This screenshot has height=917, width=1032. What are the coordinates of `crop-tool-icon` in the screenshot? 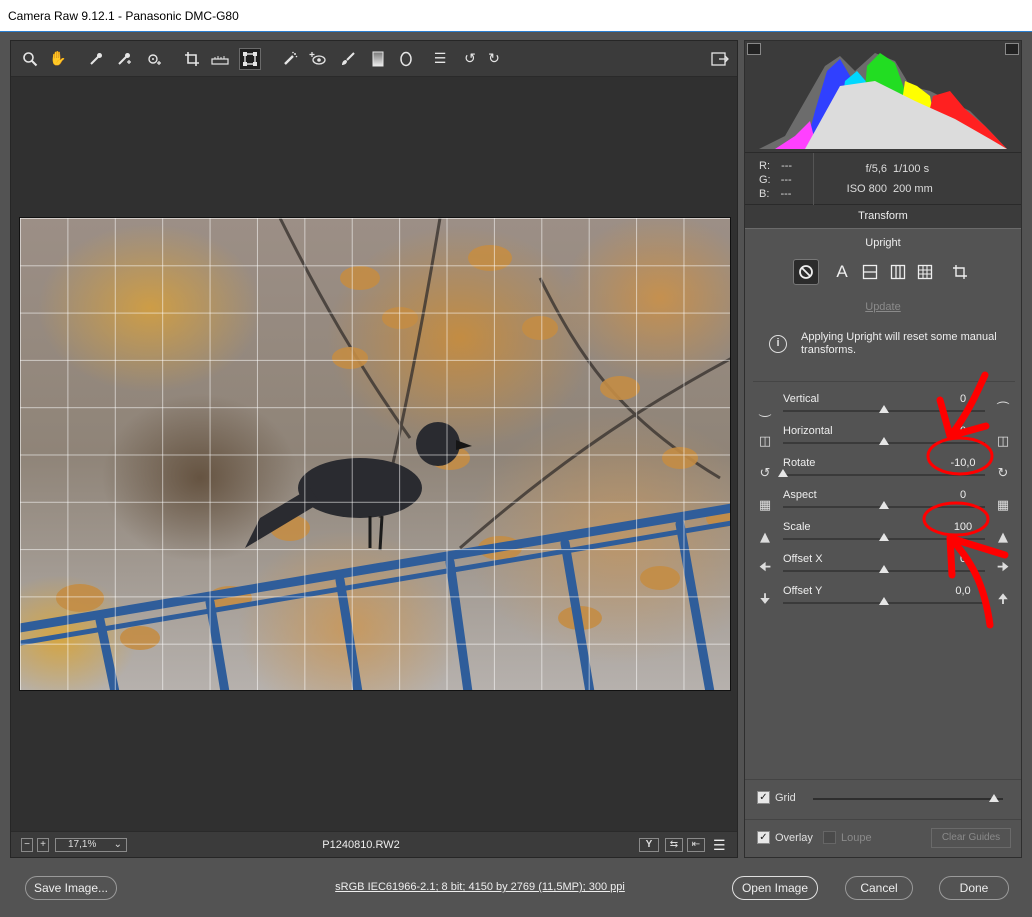 It's located at (192, 59).